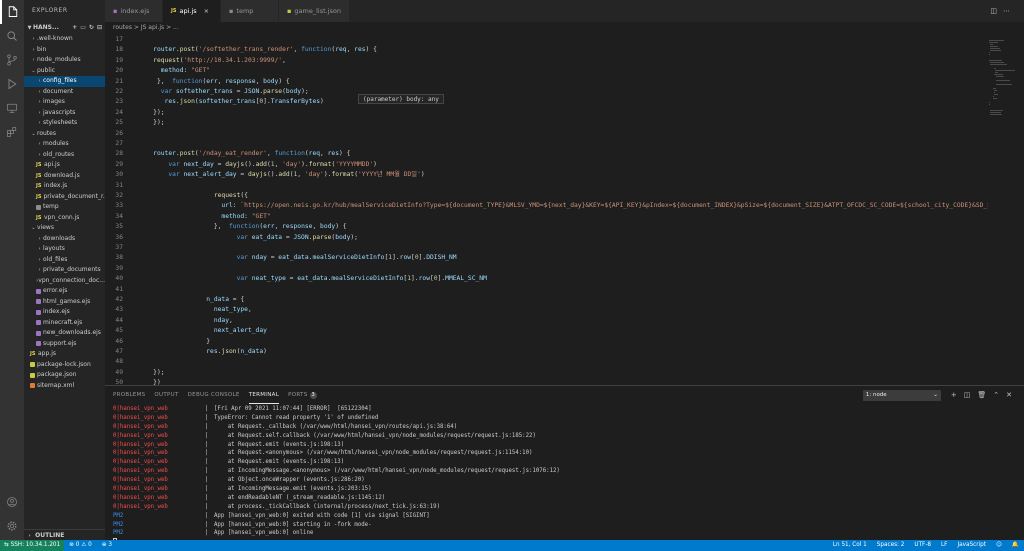 The image size is (1024, 551). What do you see at coordinates (981, 395) in the screenshot?
I see `trash-icon: 🗑` at bounding box center [981, 395].